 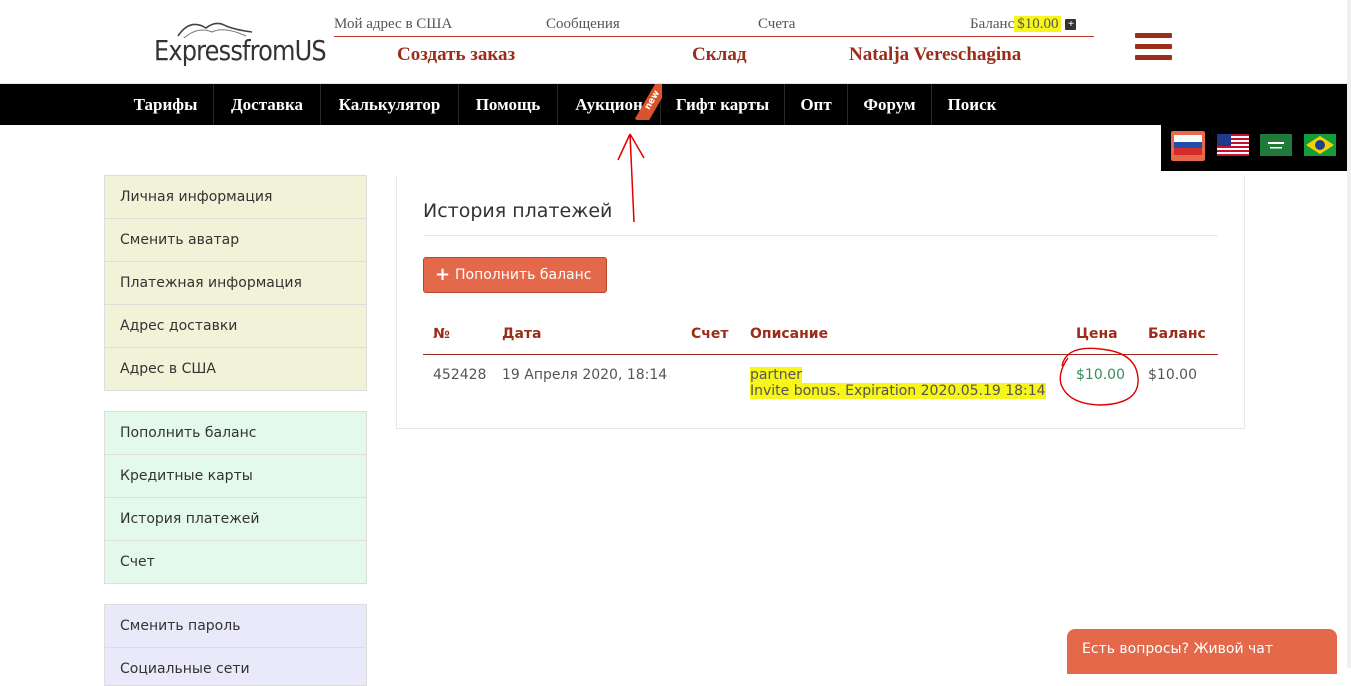 What do you see at coordinates (609, 104) in the screenshot?
I see `nav-auction: Аукцион` at bounding box center [609, 104].